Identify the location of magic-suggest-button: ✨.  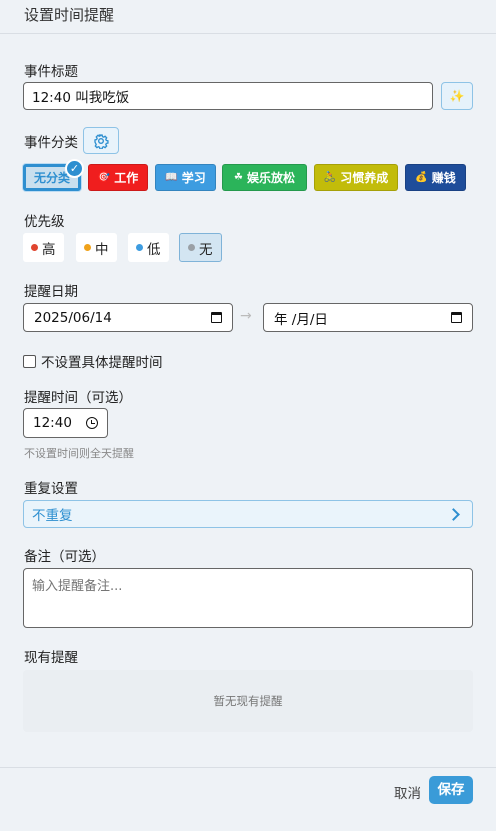
(457, 96).